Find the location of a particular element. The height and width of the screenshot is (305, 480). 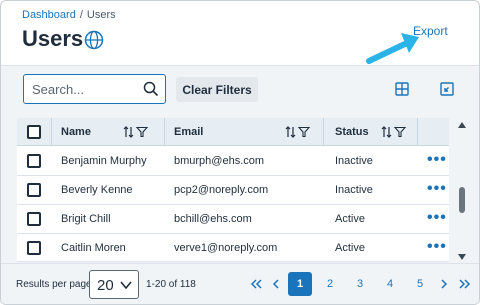

globe-icon is located at coordinates (94, 40).